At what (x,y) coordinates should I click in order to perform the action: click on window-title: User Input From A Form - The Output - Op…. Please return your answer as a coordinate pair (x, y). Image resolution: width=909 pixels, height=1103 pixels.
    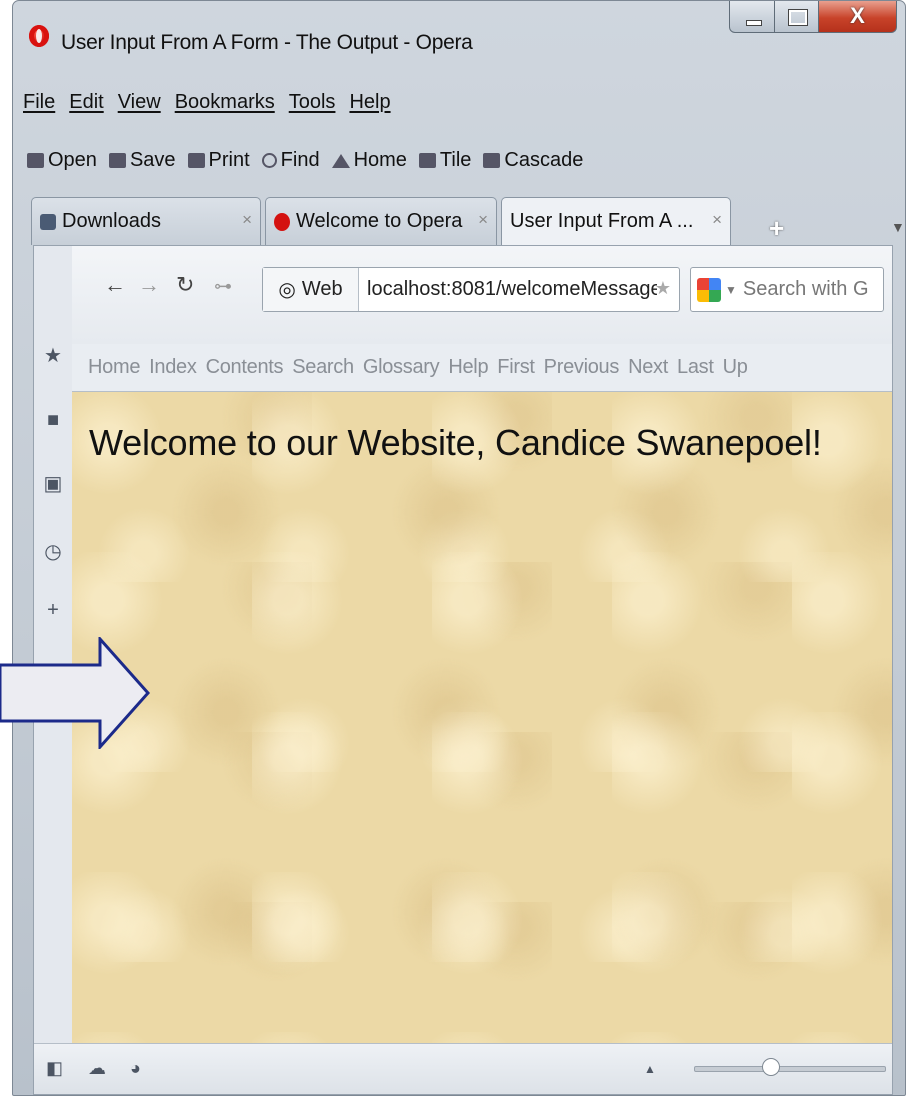
    Looking at the image, I should click on (267, 42).